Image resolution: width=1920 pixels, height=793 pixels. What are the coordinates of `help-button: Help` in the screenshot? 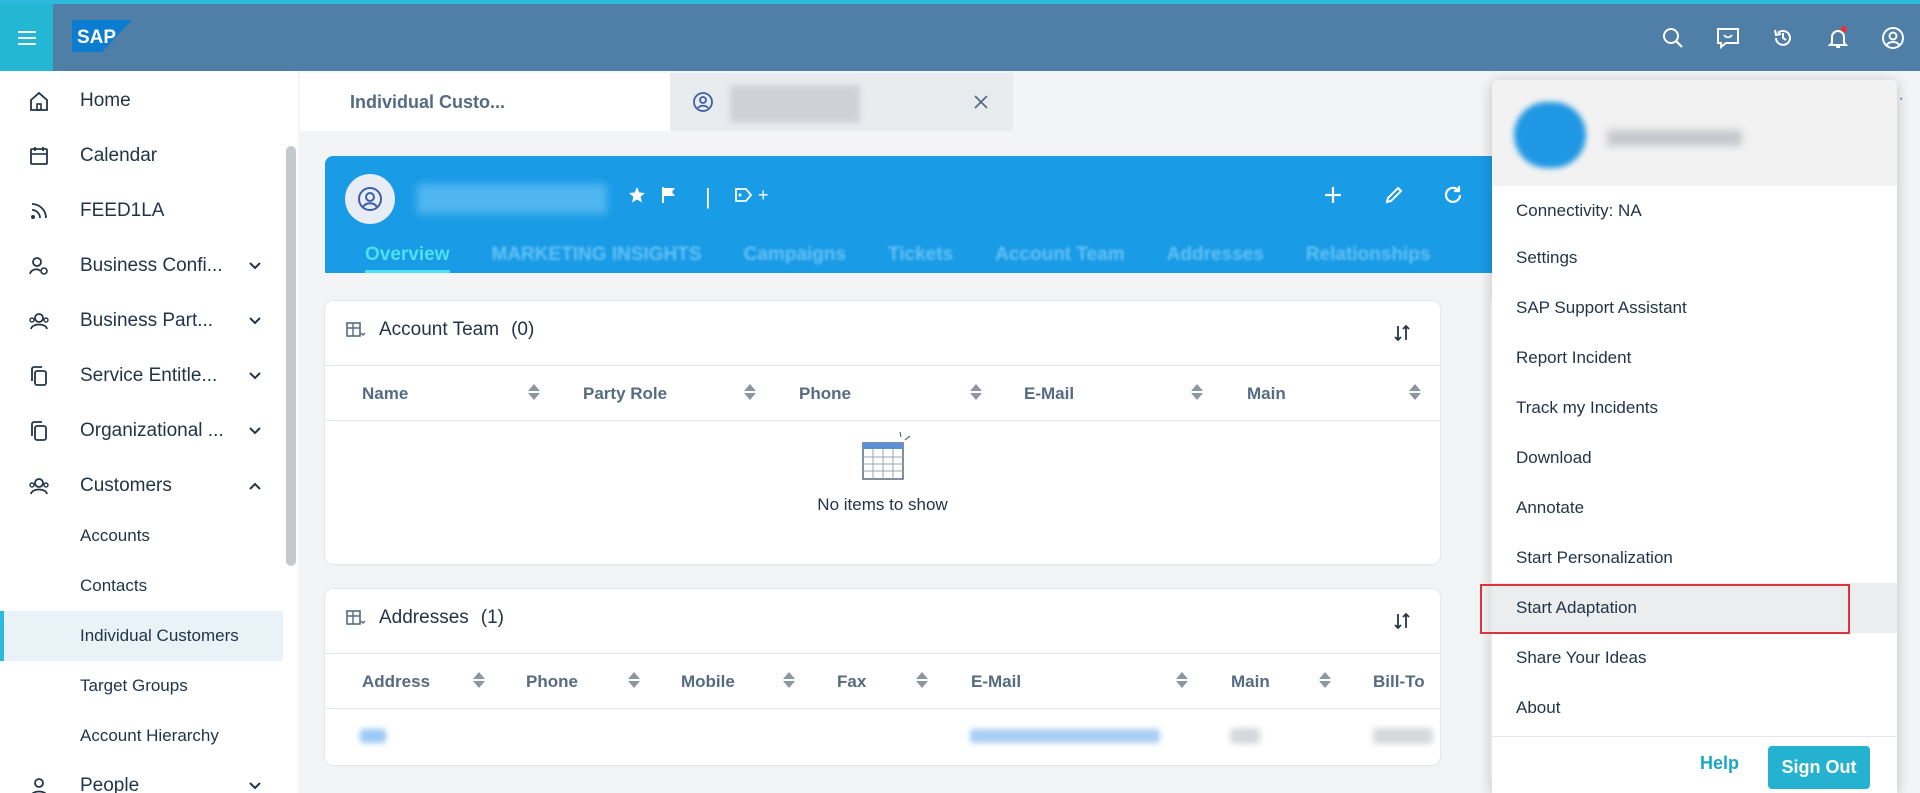 It's located at (1719, 763).